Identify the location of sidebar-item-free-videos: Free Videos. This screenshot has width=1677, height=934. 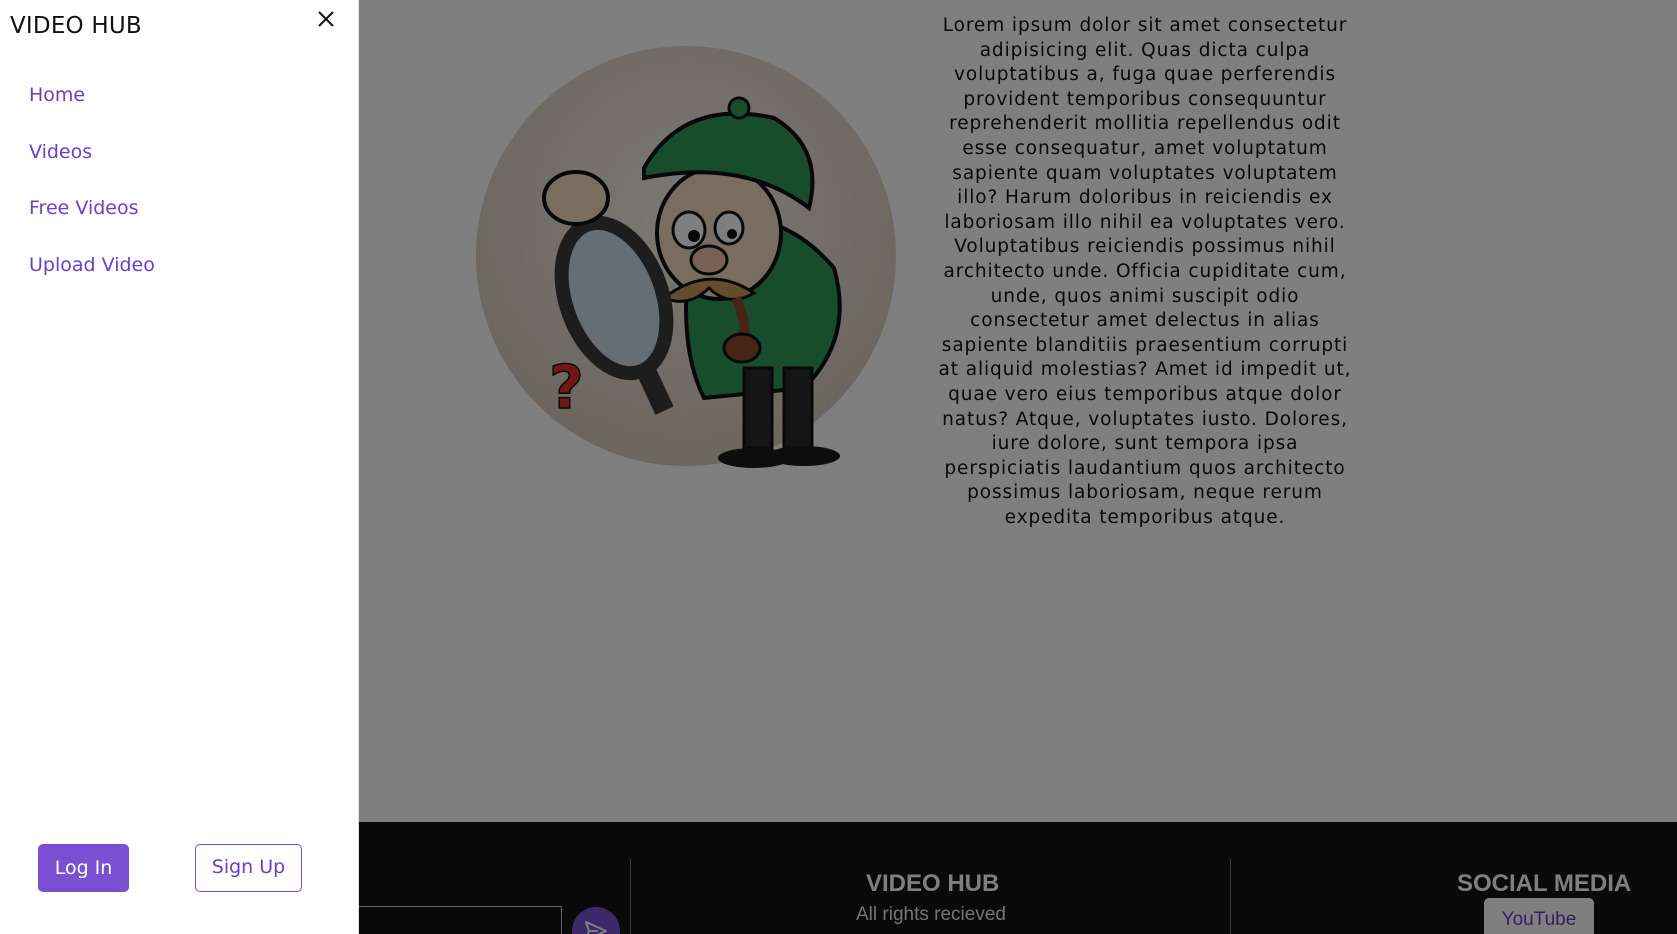
(84, 208).